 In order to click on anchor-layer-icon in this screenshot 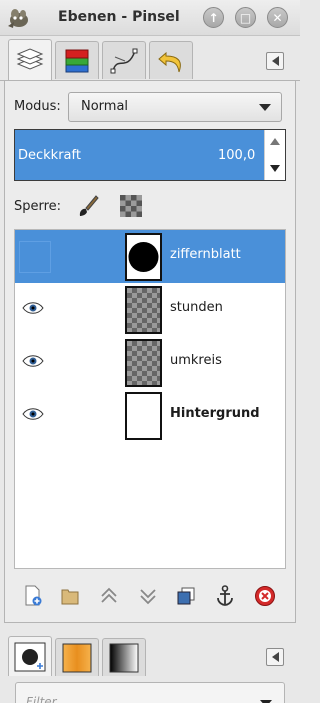, I will do `click(225, 595)`.